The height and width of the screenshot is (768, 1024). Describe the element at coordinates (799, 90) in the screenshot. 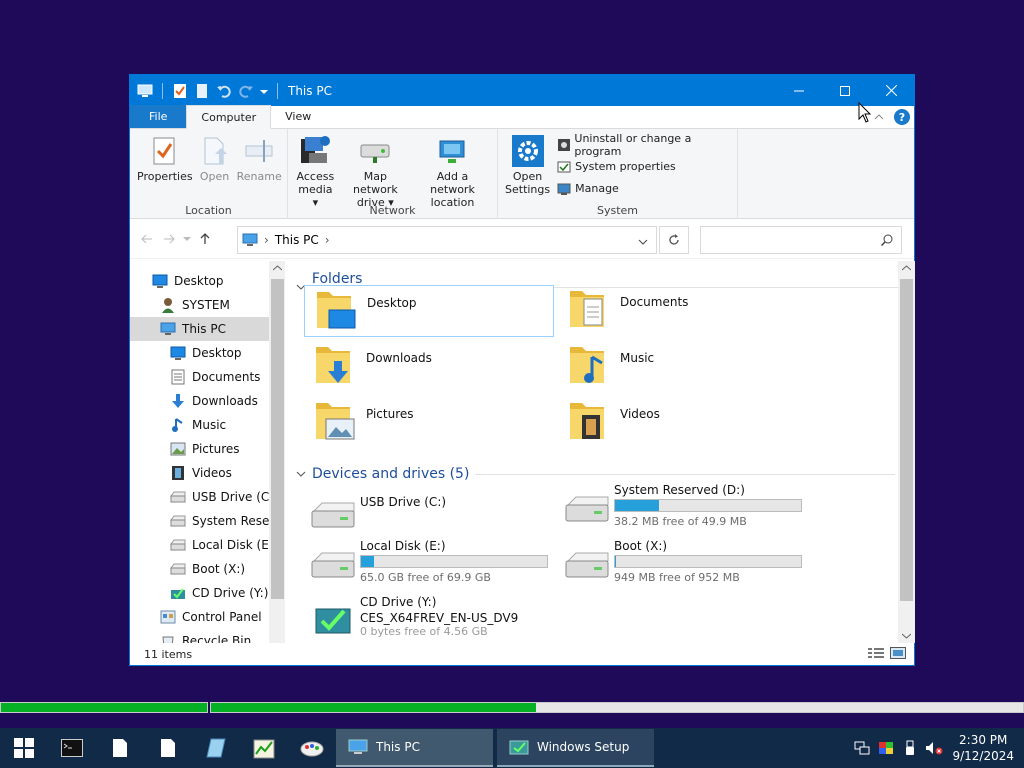

I see `minimize-button` at that location.